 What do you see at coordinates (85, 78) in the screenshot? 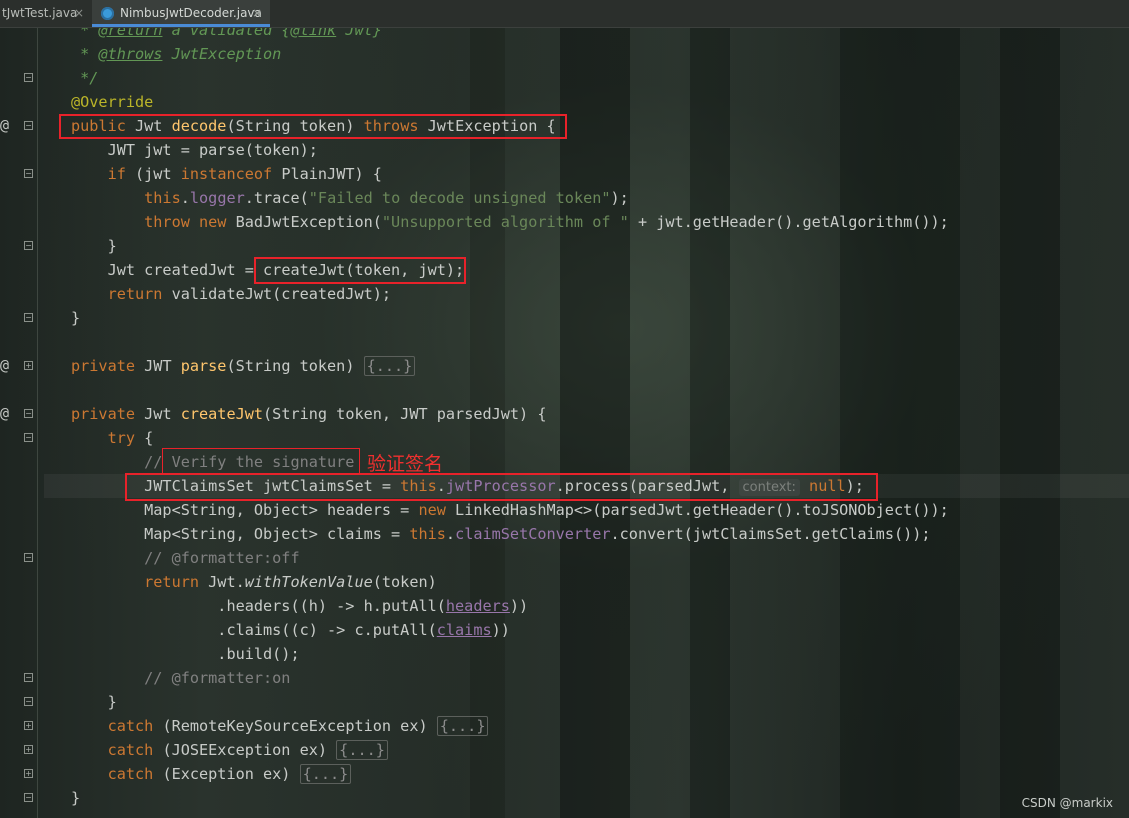
I see `code-line: */` at bounding box center [85, 78].